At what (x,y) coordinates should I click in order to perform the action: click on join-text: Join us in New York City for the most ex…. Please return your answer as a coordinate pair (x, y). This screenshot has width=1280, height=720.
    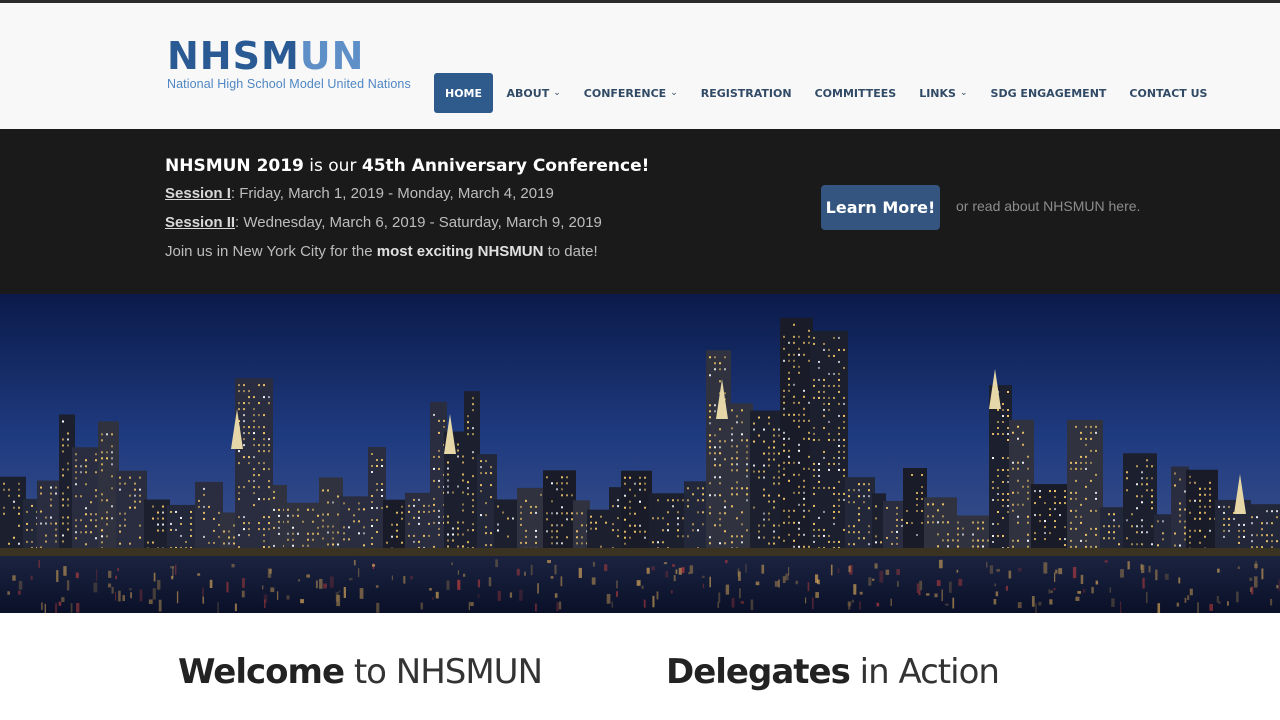
    Looking at the image, I should click on (381, 251).